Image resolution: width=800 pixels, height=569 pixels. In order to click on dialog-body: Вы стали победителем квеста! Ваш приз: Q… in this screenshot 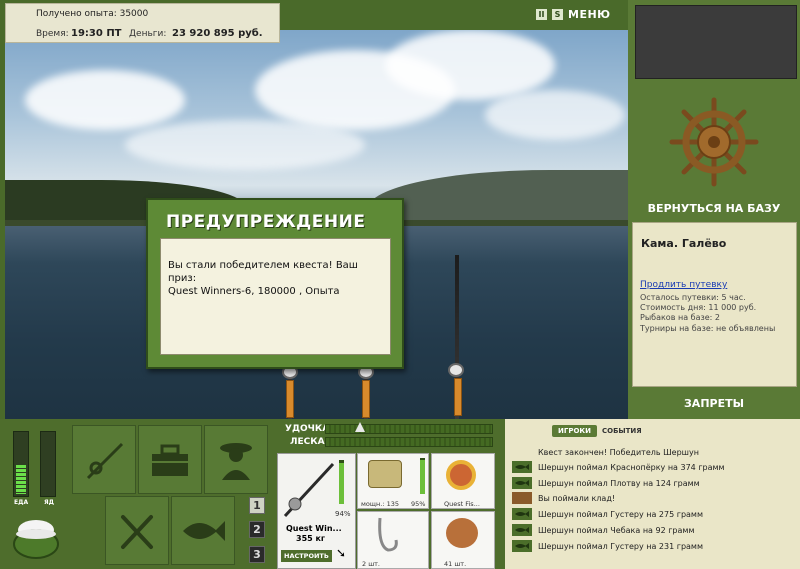, I will do `click(275, 296)`.